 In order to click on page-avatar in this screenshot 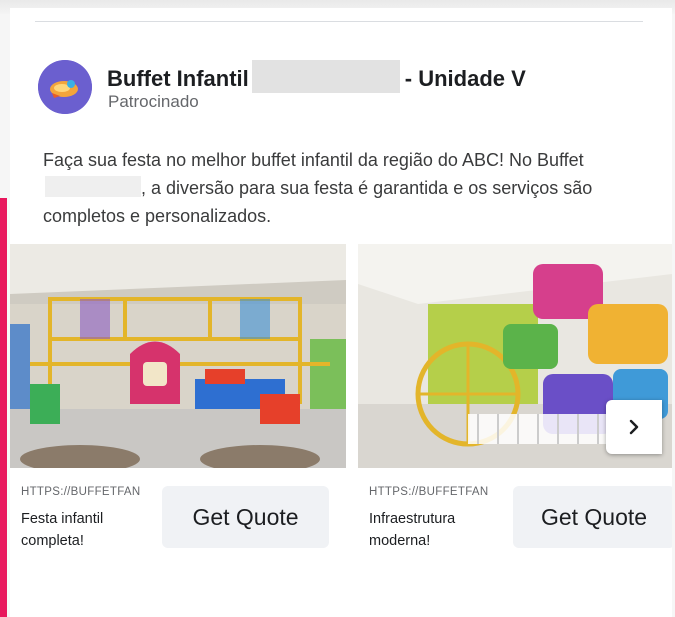, I will do `click(65, 87)`.